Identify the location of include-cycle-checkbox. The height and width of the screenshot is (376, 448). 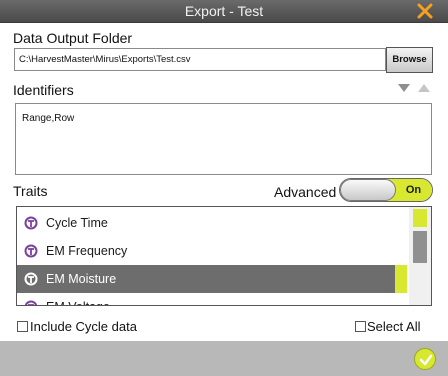
(22, 326).